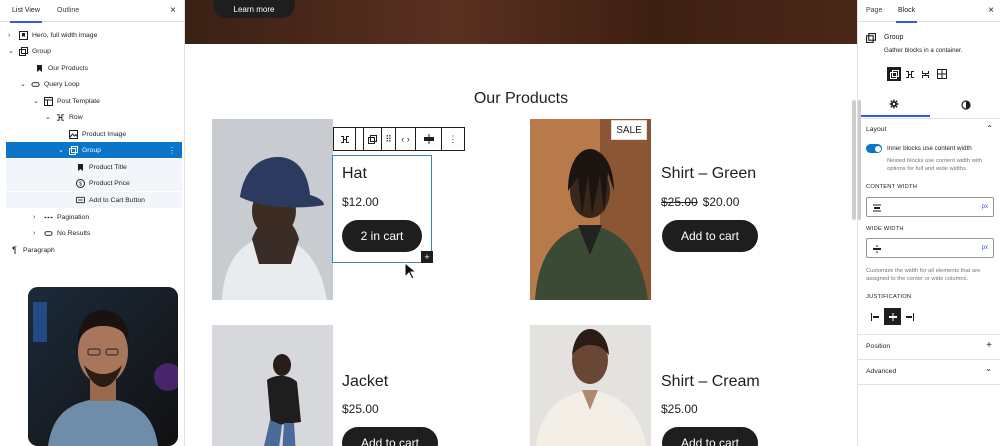 The width and height of the screenshot is (1000, 446). What do you see at coordinates (876, 129) in the screenshot?
I see `layout-section-title: Layout` at bounding box center [876, 129].